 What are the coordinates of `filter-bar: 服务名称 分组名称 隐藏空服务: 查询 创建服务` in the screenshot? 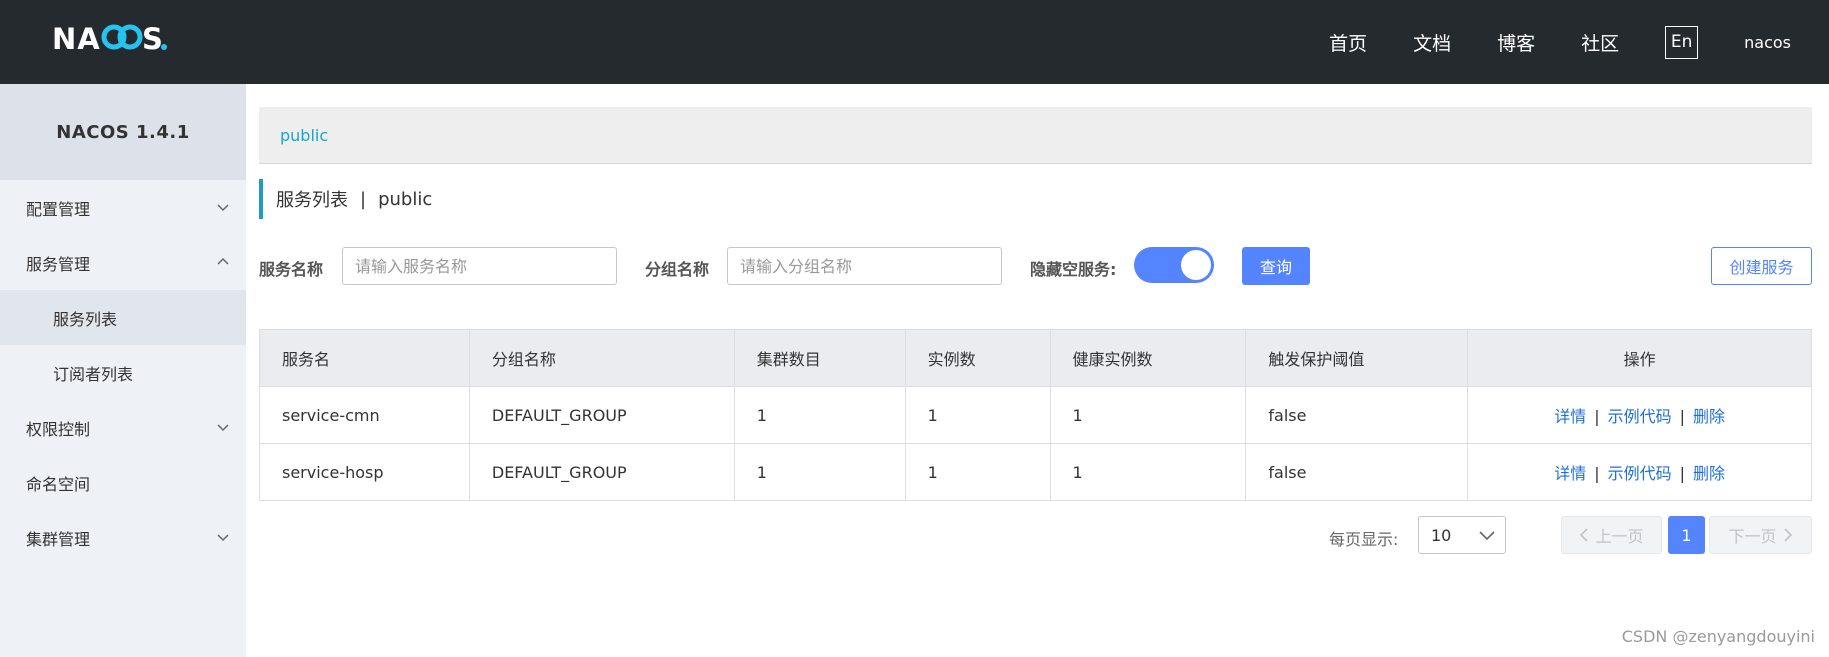 It's located at (1035, 266).